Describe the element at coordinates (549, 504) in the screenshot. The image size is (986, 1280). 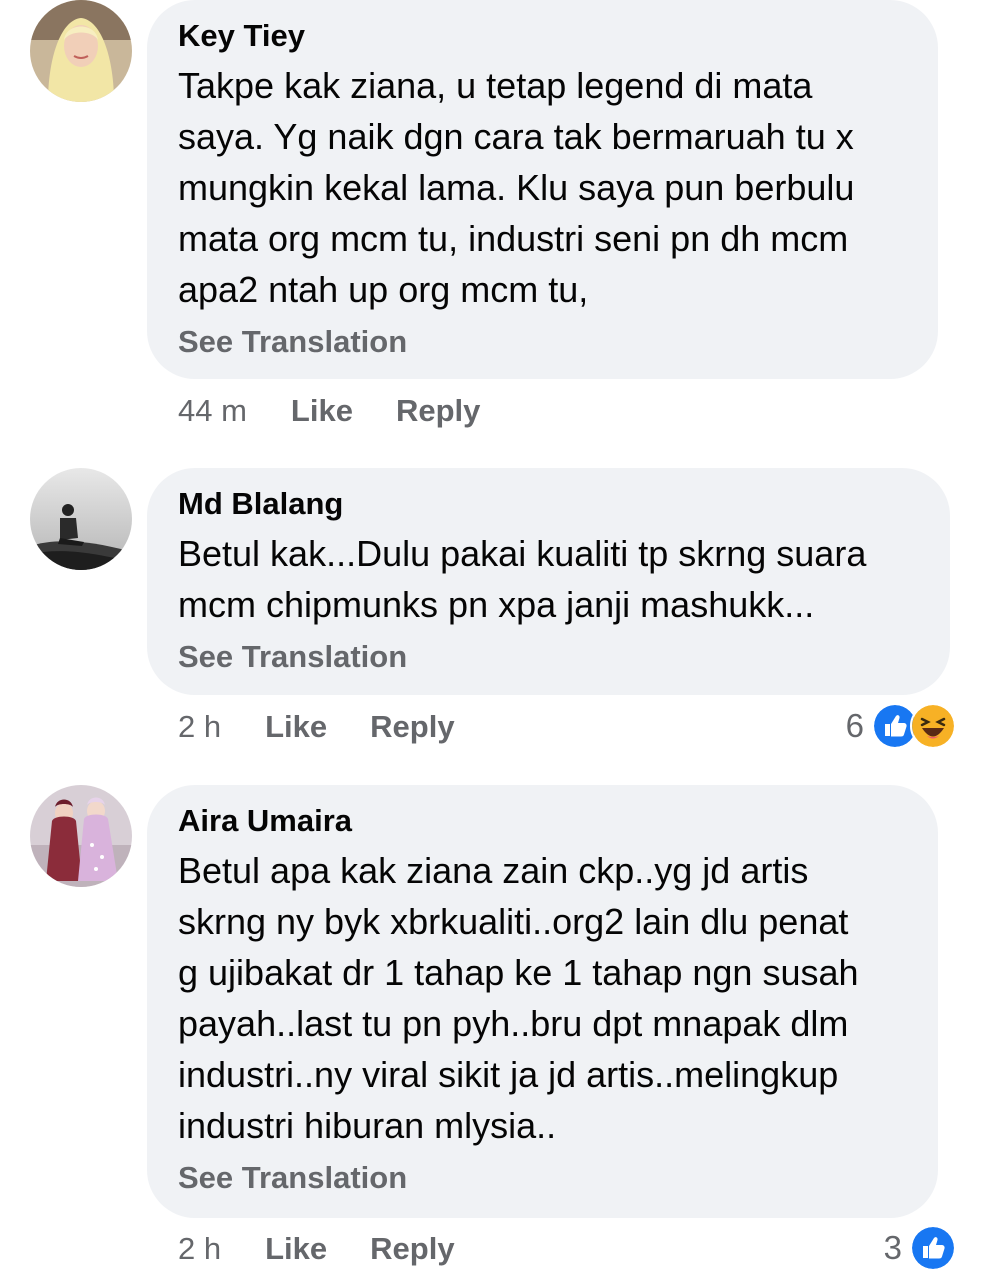
I see `comment-author: Md Blalang` at that location.